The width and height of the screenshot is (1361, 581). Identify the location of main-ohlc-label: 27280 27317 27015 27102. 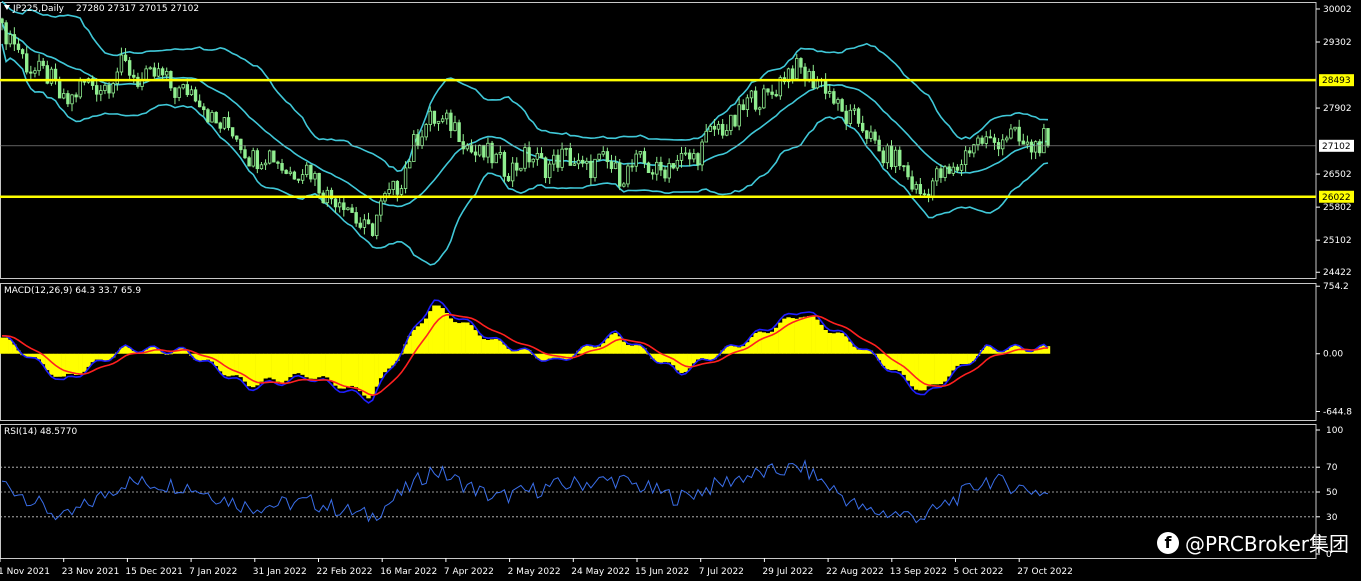
(137, 9).